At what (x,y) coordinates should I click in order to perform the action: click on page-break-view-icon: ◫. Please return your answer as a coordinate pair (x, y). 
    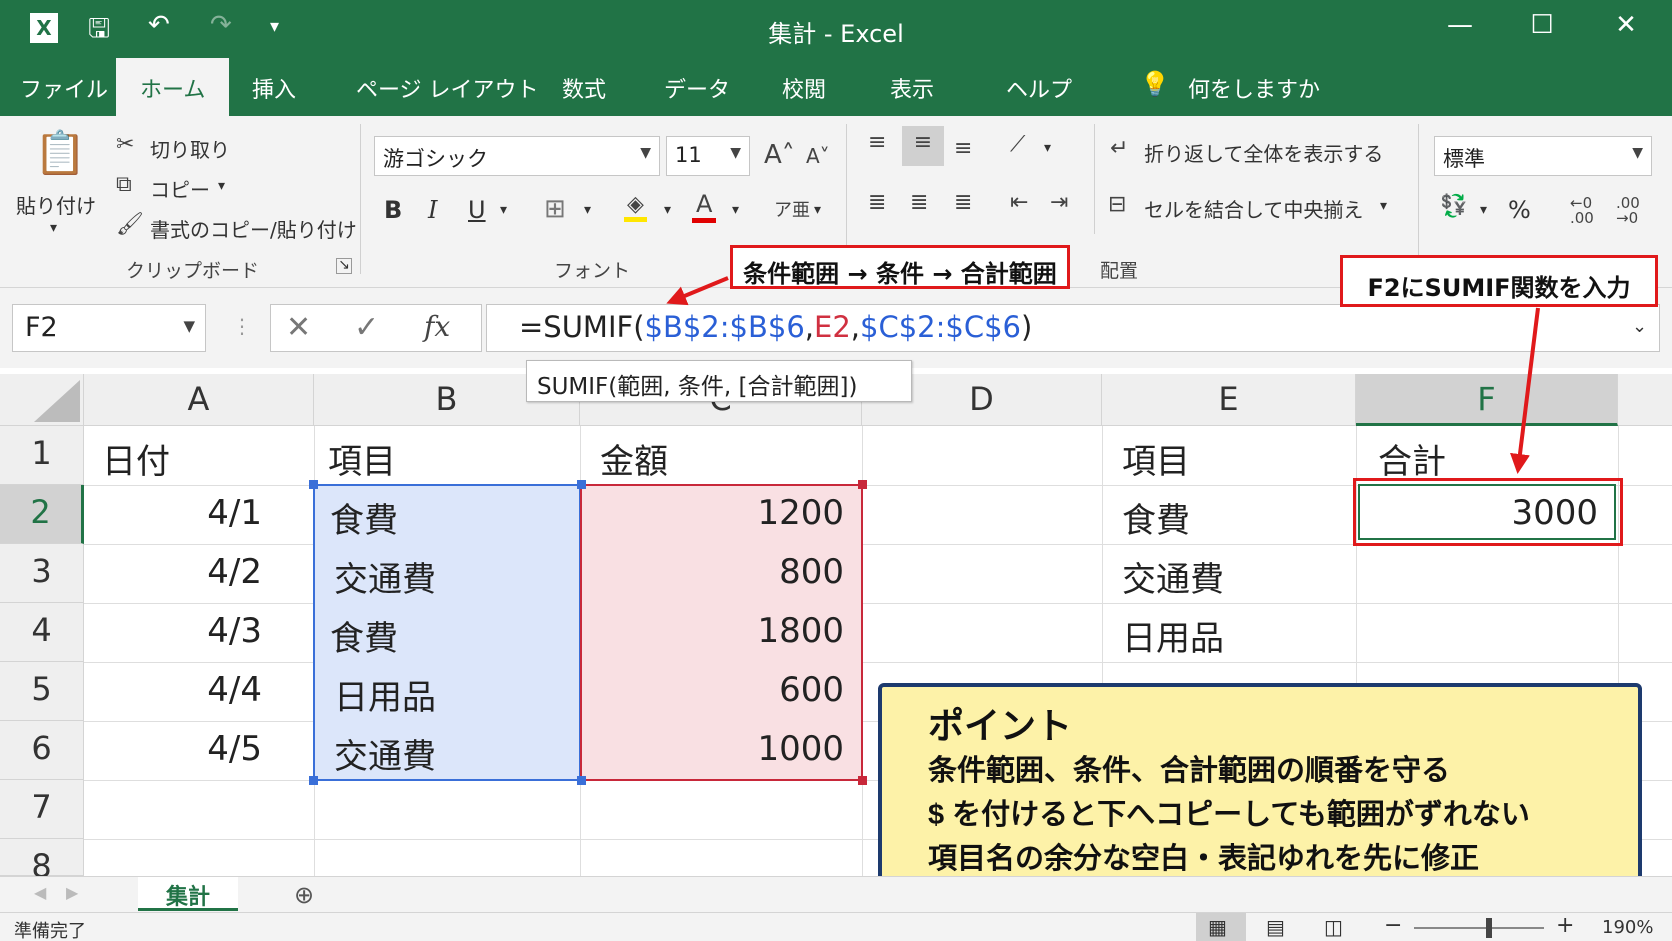
    Looking at the image, I should click on (1333, 927).